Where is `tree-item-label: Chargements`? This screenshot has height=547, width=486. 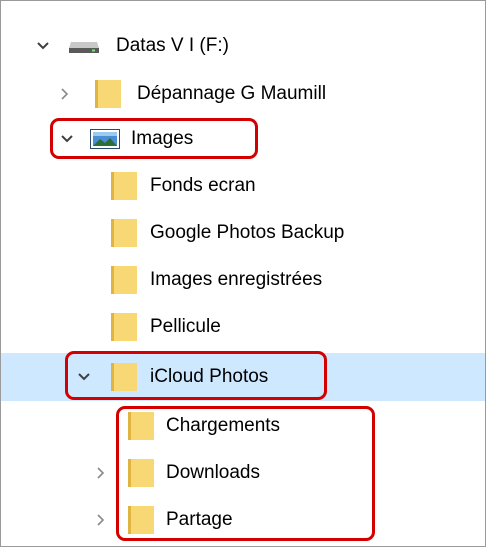
tree-item-label: Chargements is located at coordinates (223, 425).